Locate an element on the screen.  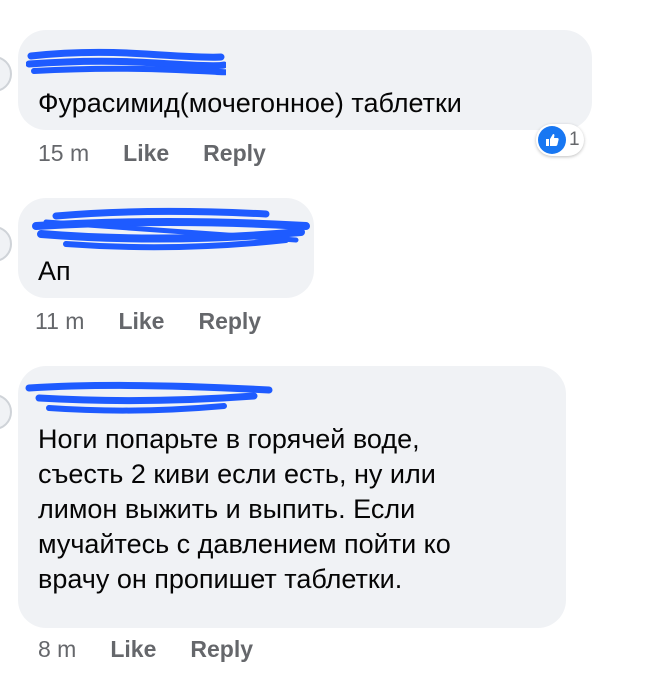
comment-bubble: Фурасимид(мочегонное) таблетки is located at coordinates (305, 80).